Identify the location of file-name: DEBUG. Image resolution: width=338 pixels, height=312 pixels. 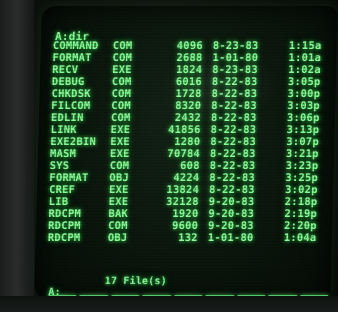
(68, 82).